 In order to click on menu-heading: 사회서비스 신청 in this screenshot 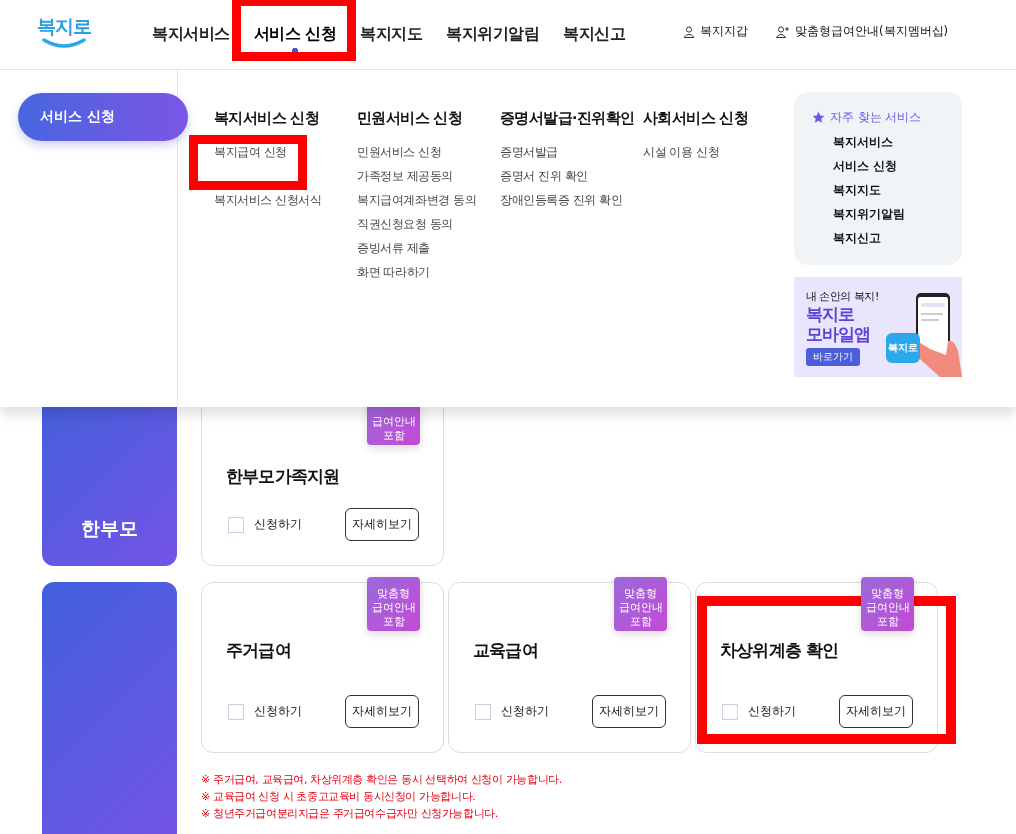, I will do `click(696, 118)`.